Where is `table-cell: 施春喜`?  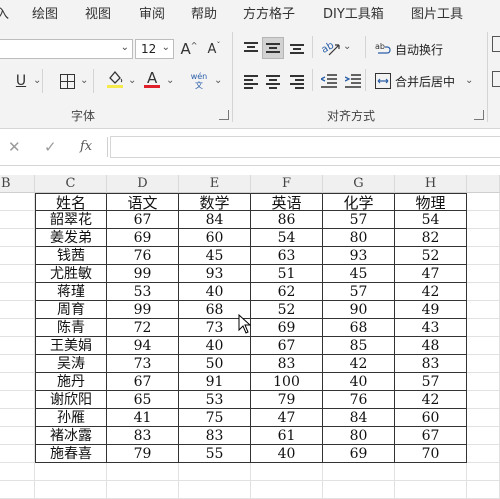 table-cell: 施春喜 is located at coordinates (71, 454).